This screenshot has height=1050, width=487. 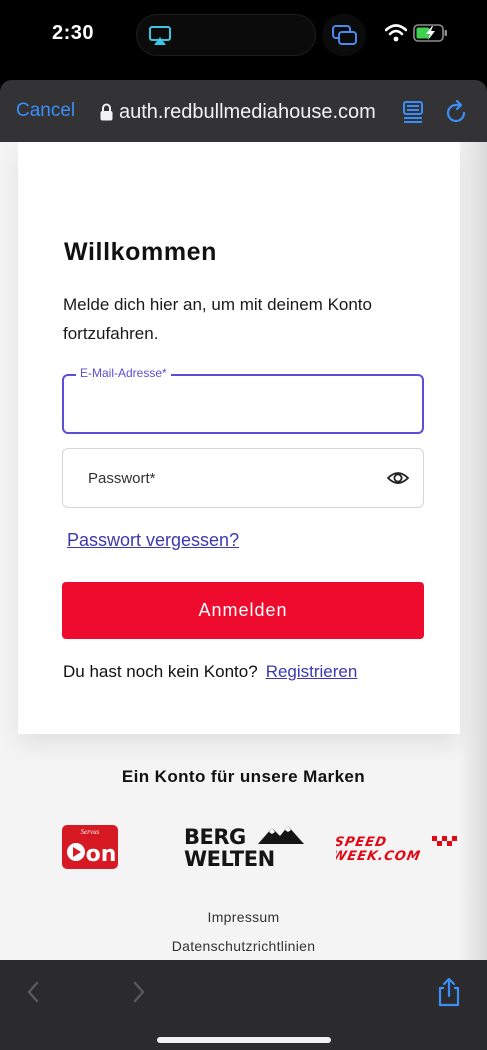 I want to click on bergwelten-logo: BERG WELTEN, so click(x=244, y=847).